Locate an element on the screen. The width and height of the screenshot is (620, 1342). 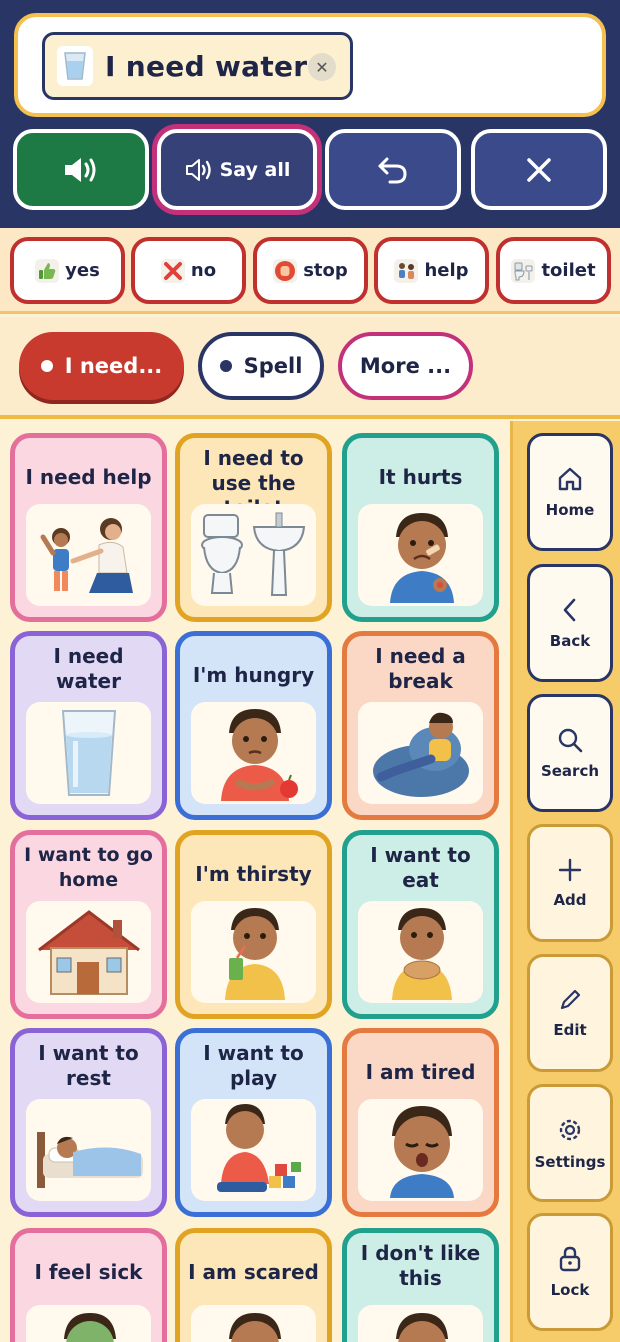
helping-people-icon is located at coordinates (406, 270).